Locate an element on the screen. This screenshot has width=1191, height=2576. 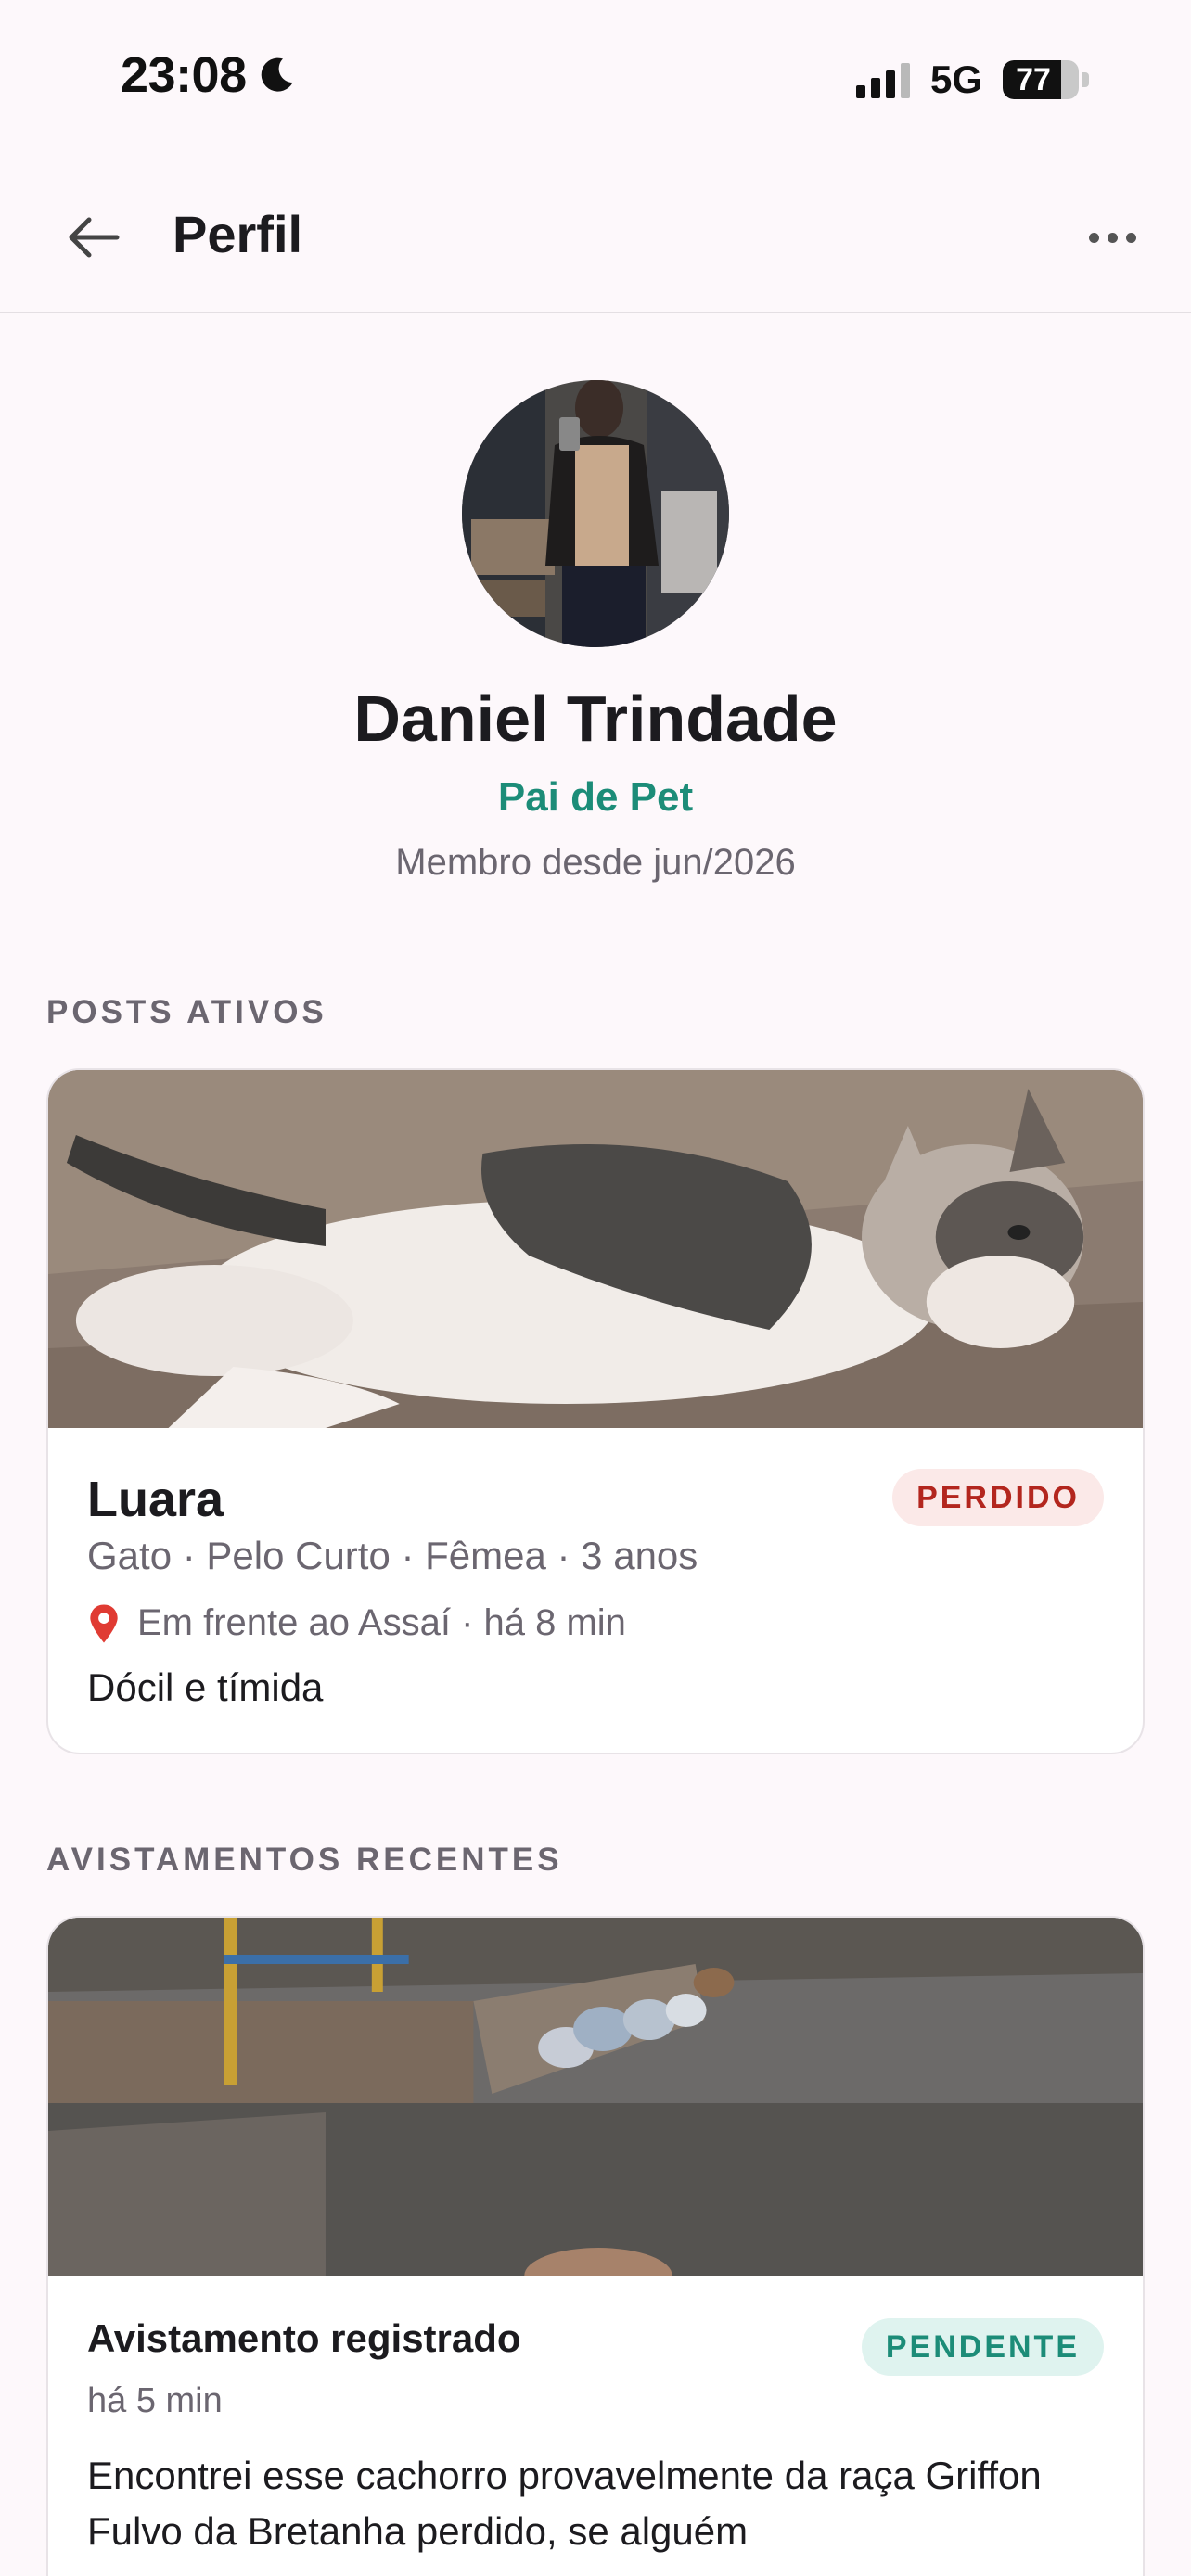
sighting-time: há 5 min is located at coordinates (155, 2400).